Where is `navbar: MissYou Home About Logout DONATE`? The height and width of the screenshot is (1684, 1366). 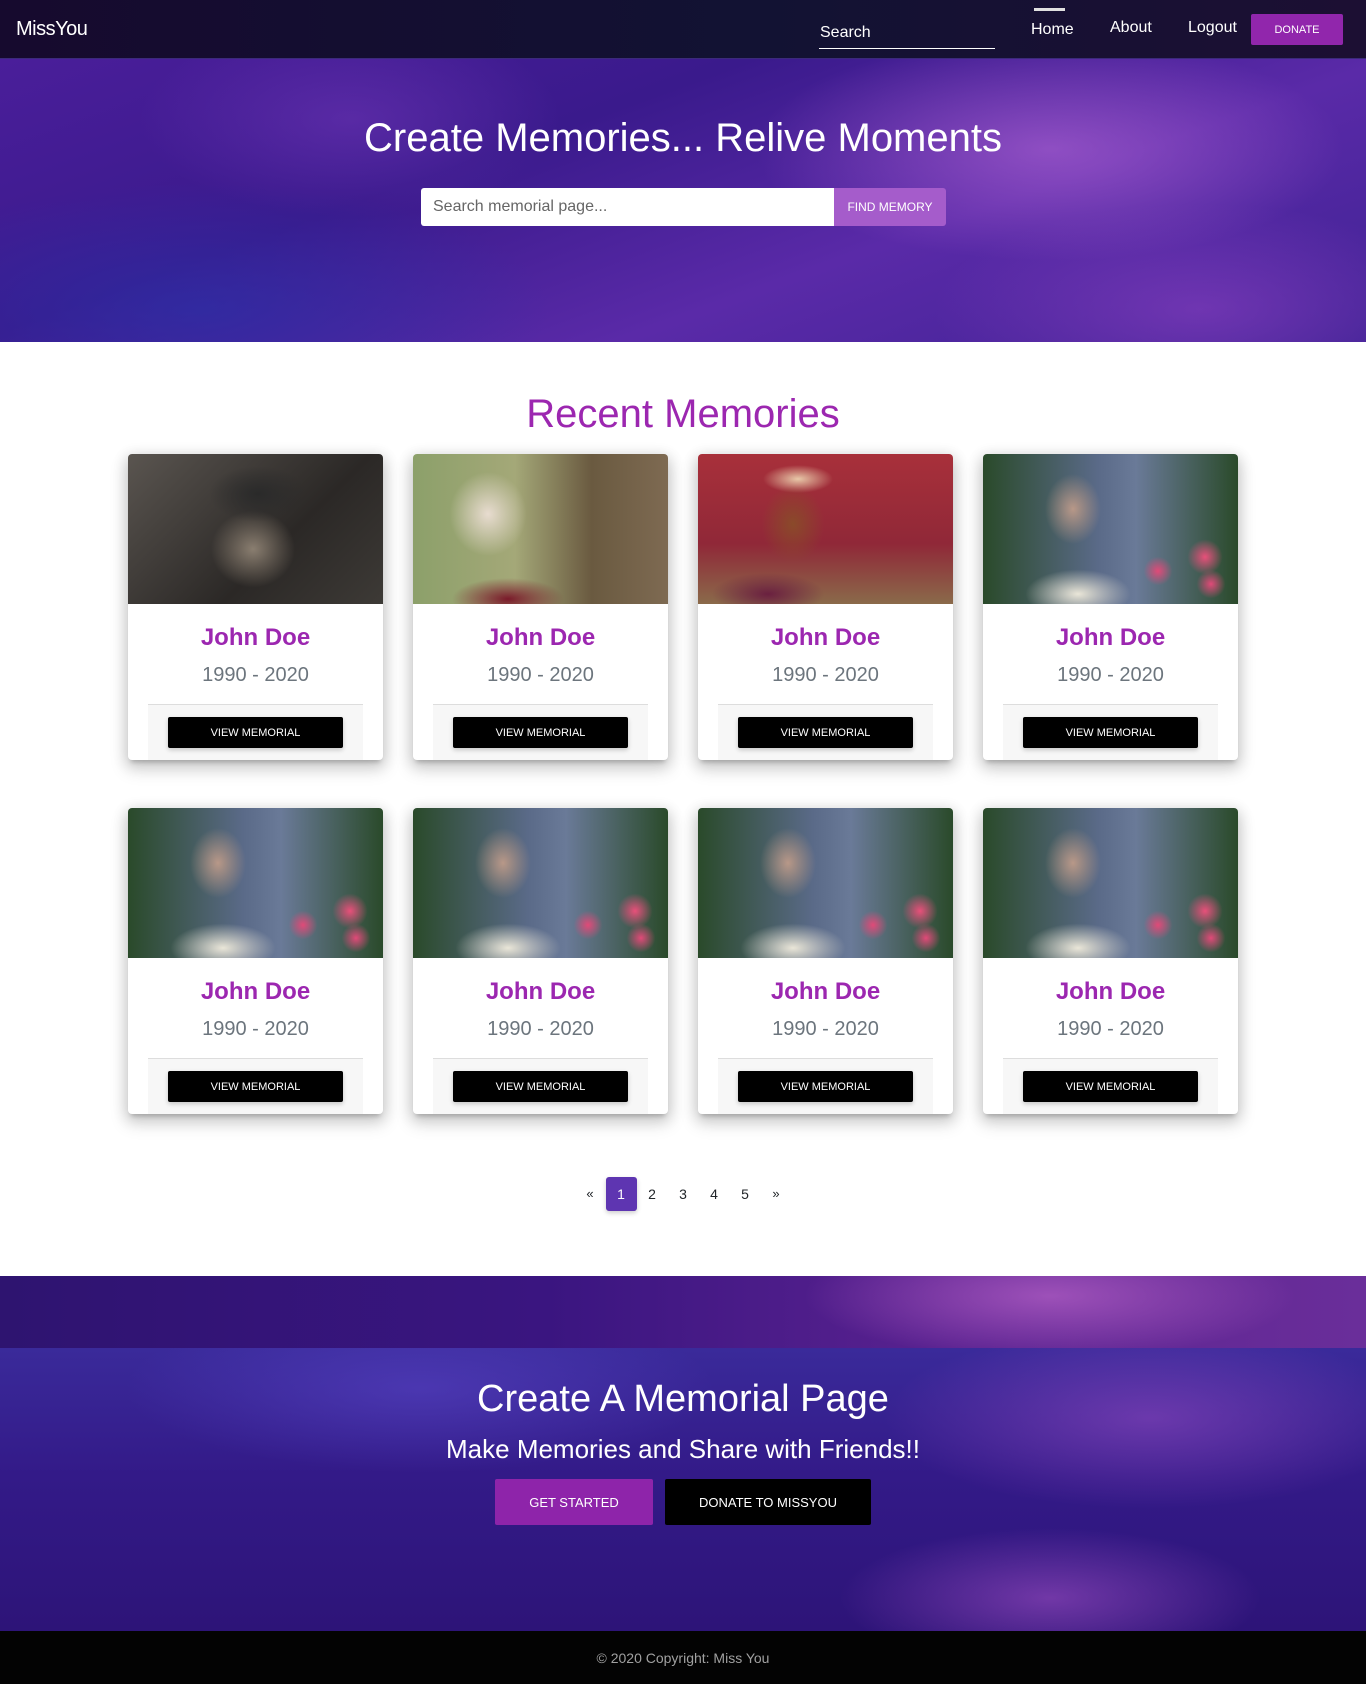 navbar: MissYou Home About Logout DONATE is located at coordinates (683, 29).